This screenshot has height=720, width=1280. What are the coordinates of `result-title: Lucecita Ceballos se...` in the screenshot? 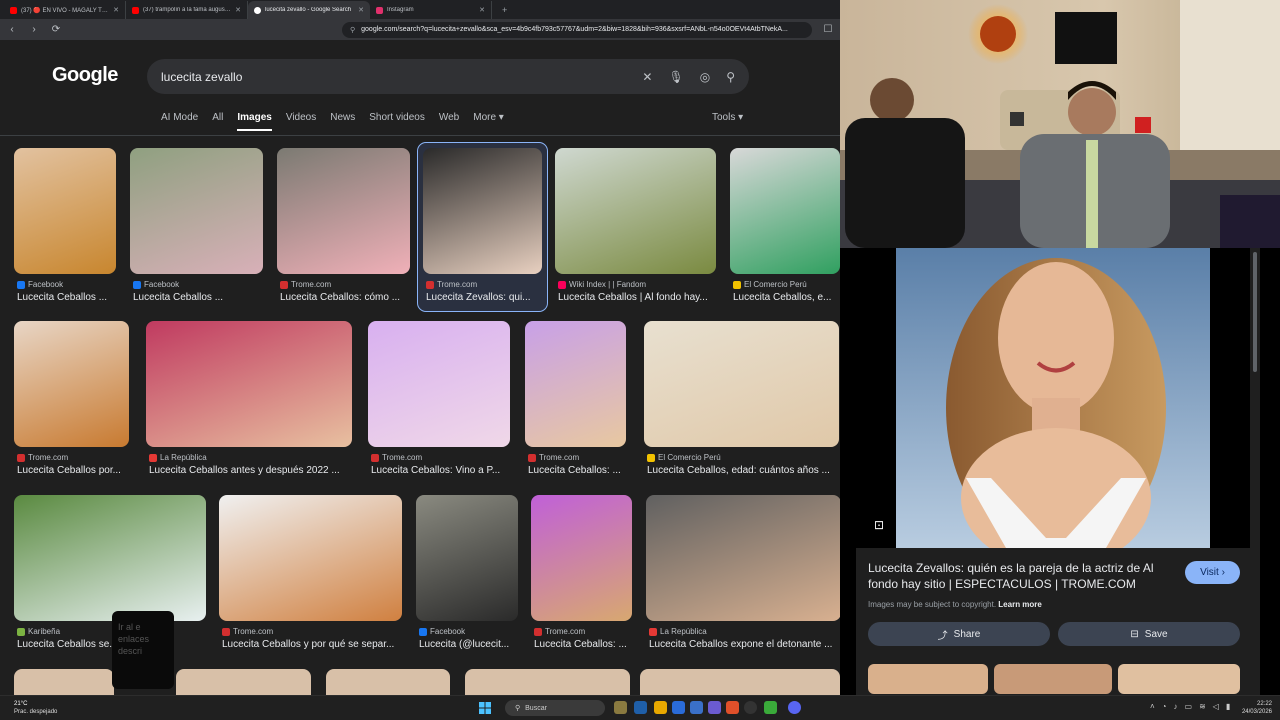 It's located at (110, 644).